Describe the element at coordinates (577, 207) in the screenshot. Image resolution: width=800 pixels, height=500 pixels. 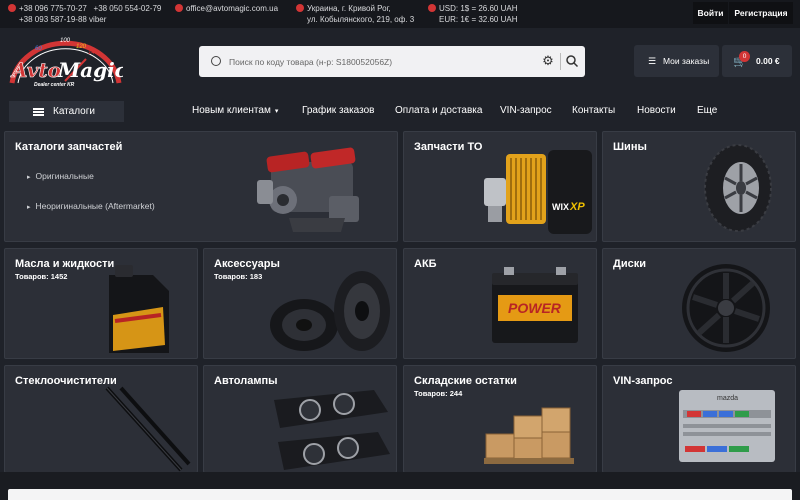
I see `filter-model-text: XP` at that location.